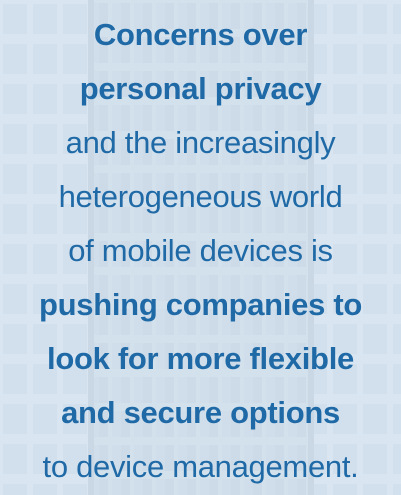  What do you see at coordinates (200, 34) in the screenshot?
I see `quote-line: Concerns over` at bounding box center [200, 34].